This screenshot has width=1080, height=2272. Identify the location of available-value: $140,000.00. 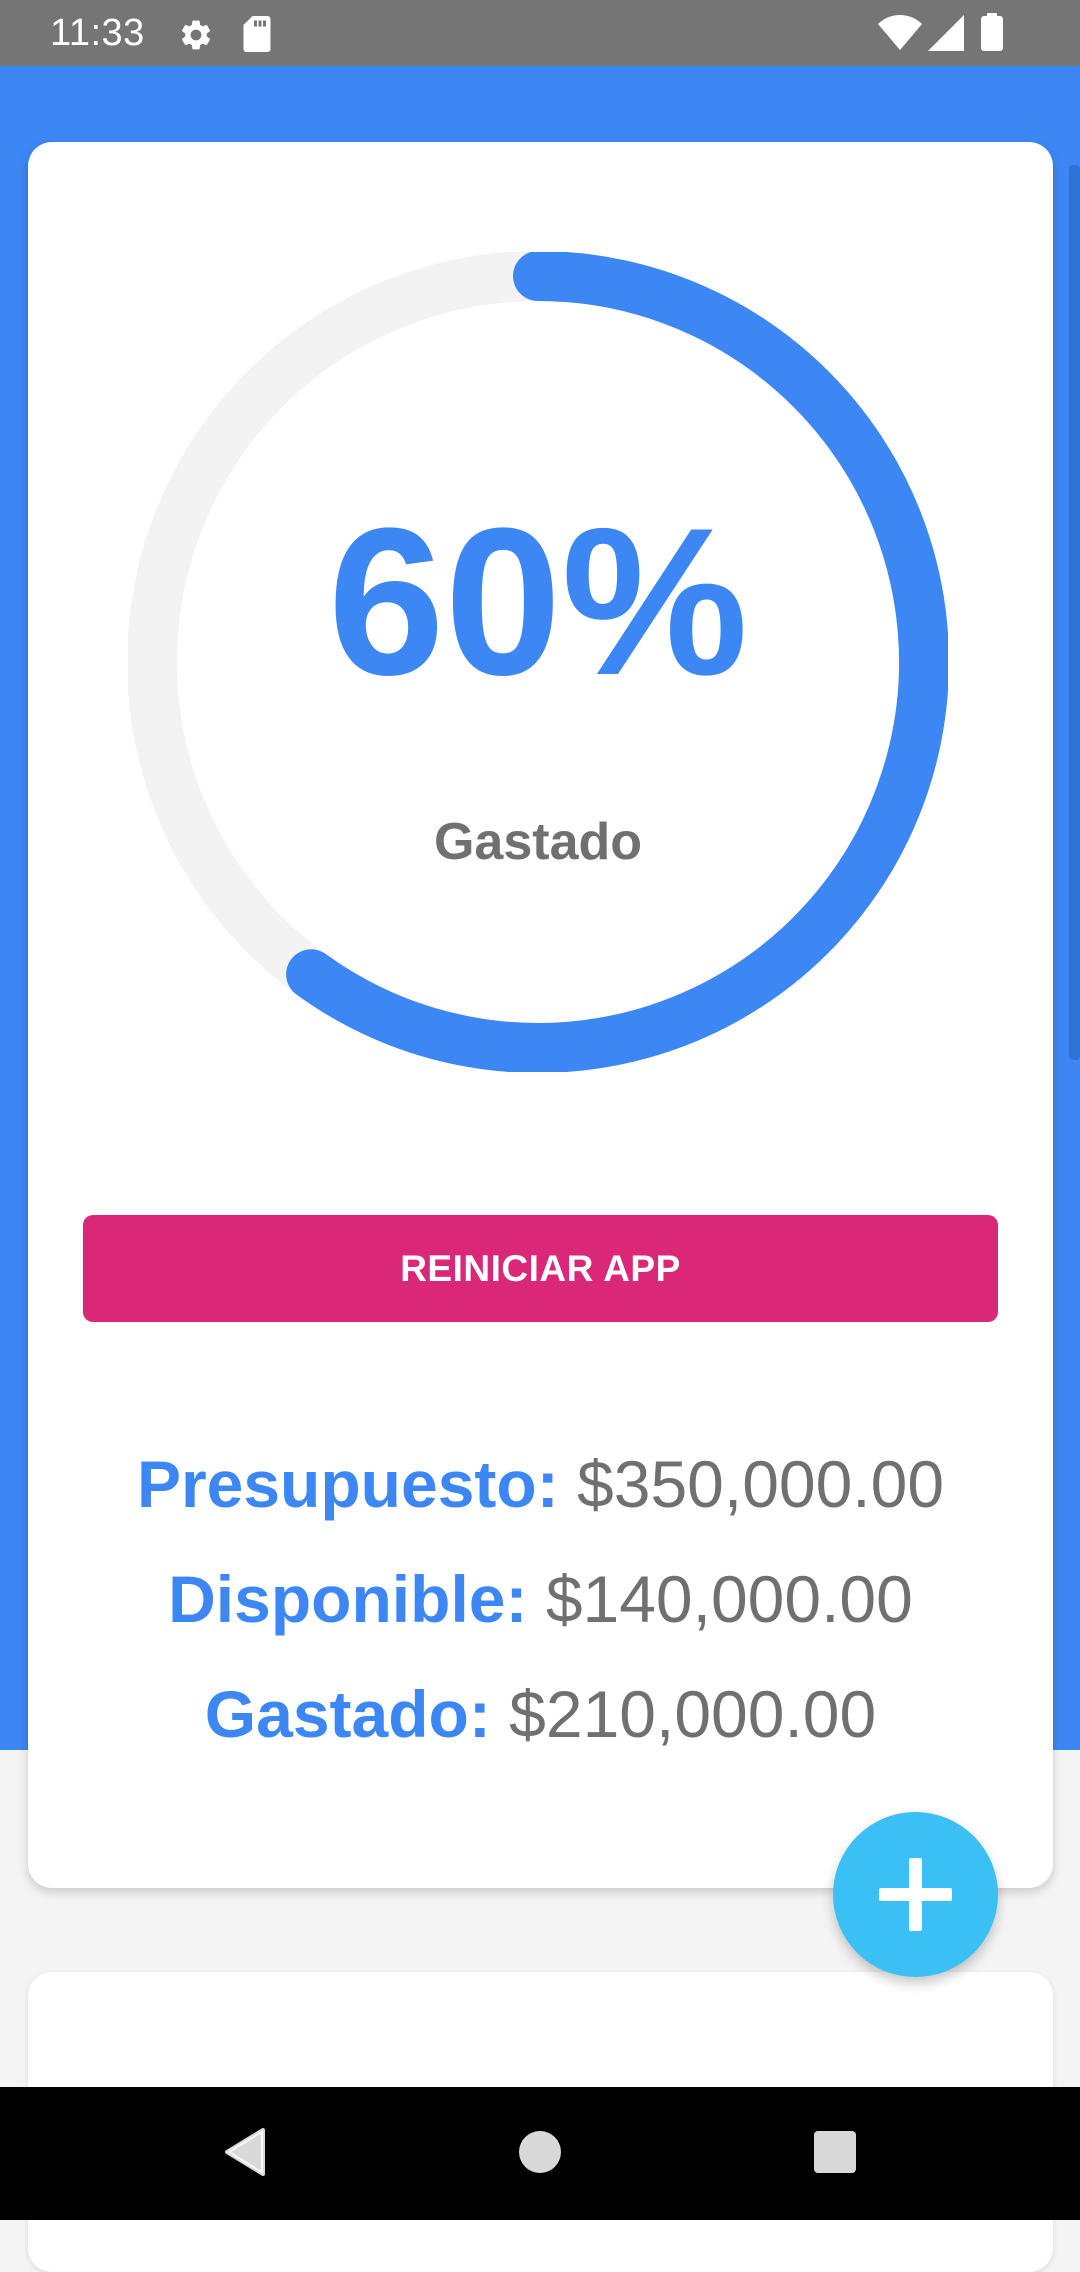
(729, 1599).